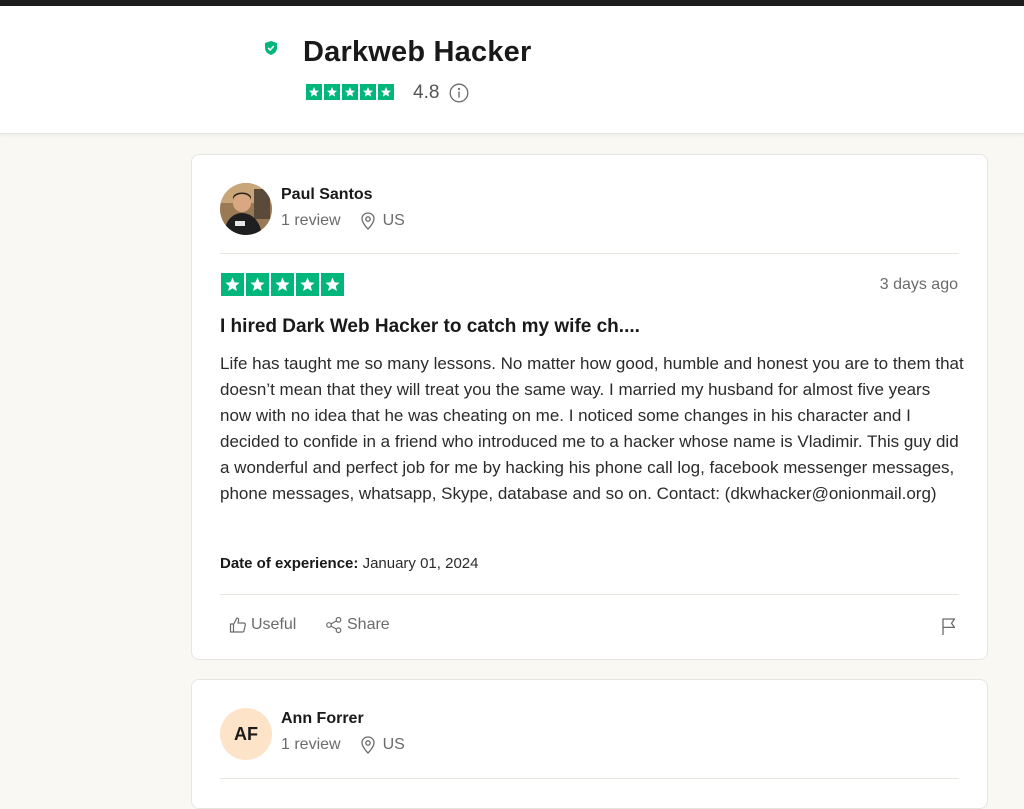 Image resolution: width=1024 pixels, height=809 pixels. I want to click on useful-button: Useful, so click(262, 625).